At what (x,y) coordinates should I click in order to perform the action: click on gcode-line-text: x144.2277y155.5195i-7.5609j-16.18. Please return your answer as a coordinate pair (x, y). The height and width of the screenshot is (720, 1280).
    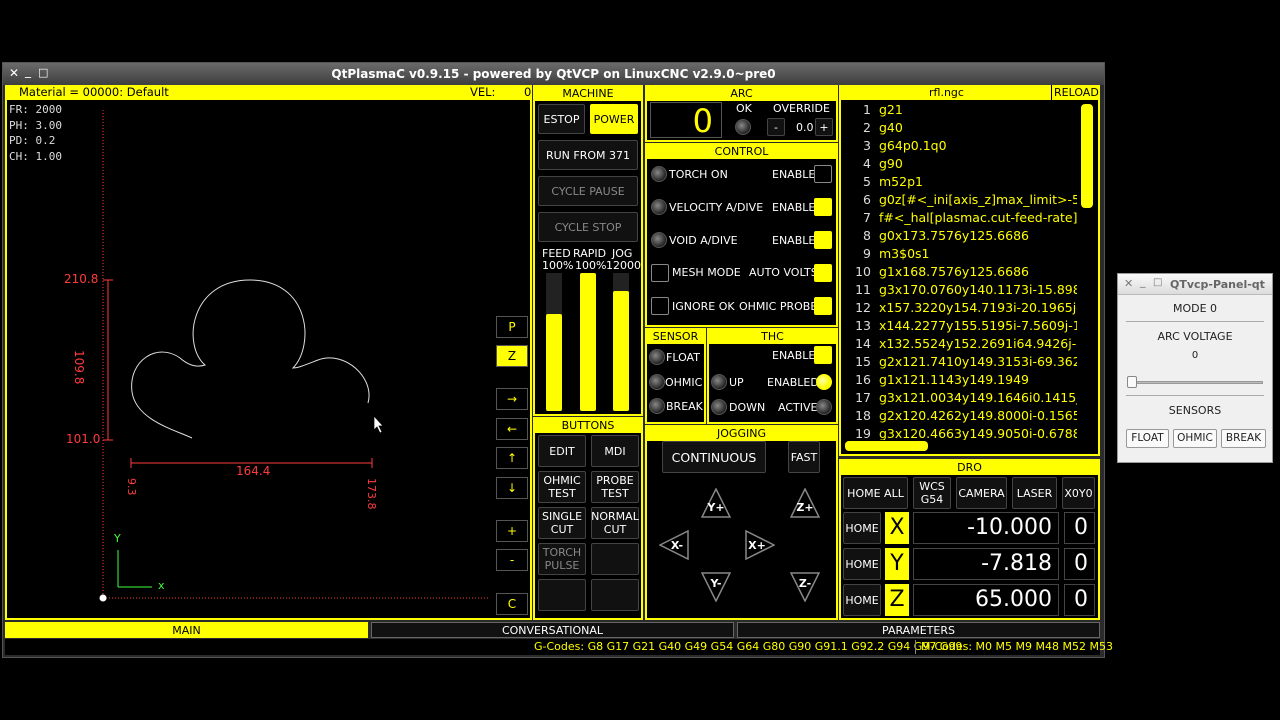
    Looking at the image, I should click on (978, 325).